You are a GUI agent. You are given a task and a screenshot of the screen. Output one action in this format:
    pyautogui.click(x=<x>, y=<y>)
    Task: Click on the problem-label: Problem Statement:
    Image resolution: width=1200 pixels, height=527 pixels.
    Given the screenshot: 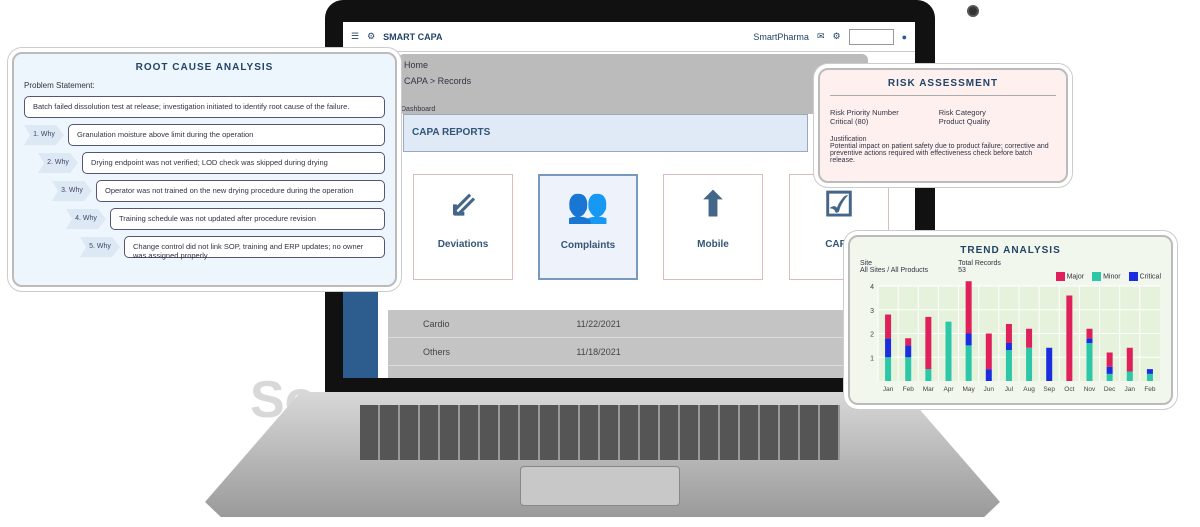 What is the action you would take?
    pyautogui.click(x=59, y=85)
    